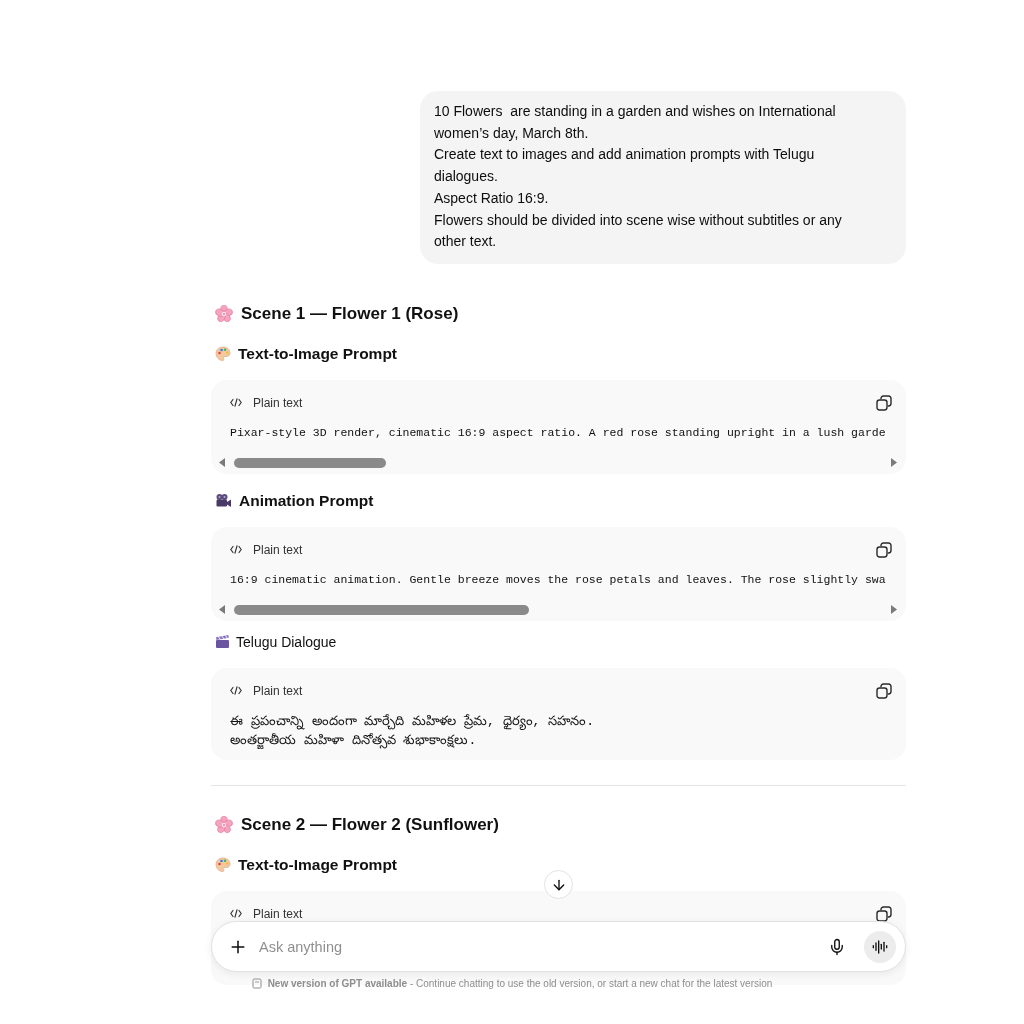  Describe the element at coordinates (520, 983) in the screenshot. I see `footer-notice: New version of GPT available - Continue chatting to use the old version, or start a new chat for the latest version` at that location.